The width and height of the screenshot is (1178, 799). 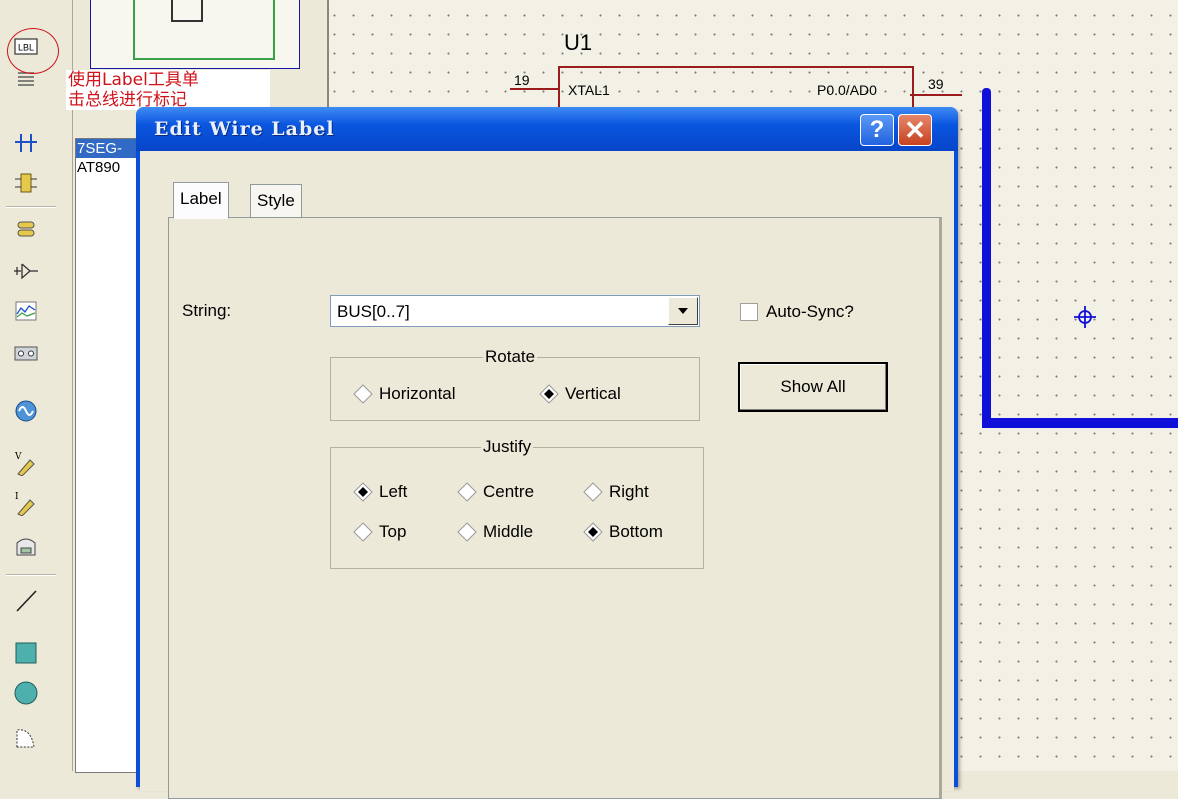 I want to click on close-button: ✕, so click(x=915, y=130).